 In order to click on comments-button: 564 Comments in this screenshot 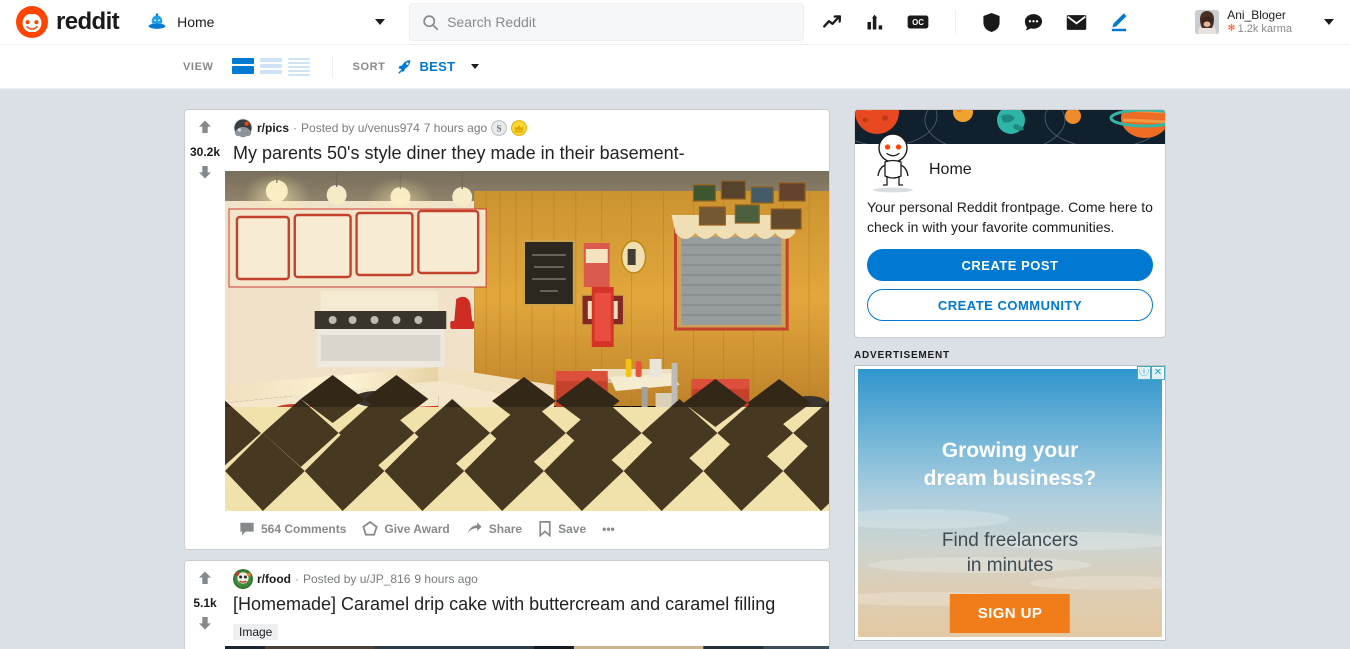, I will do `click(292, 529)`.